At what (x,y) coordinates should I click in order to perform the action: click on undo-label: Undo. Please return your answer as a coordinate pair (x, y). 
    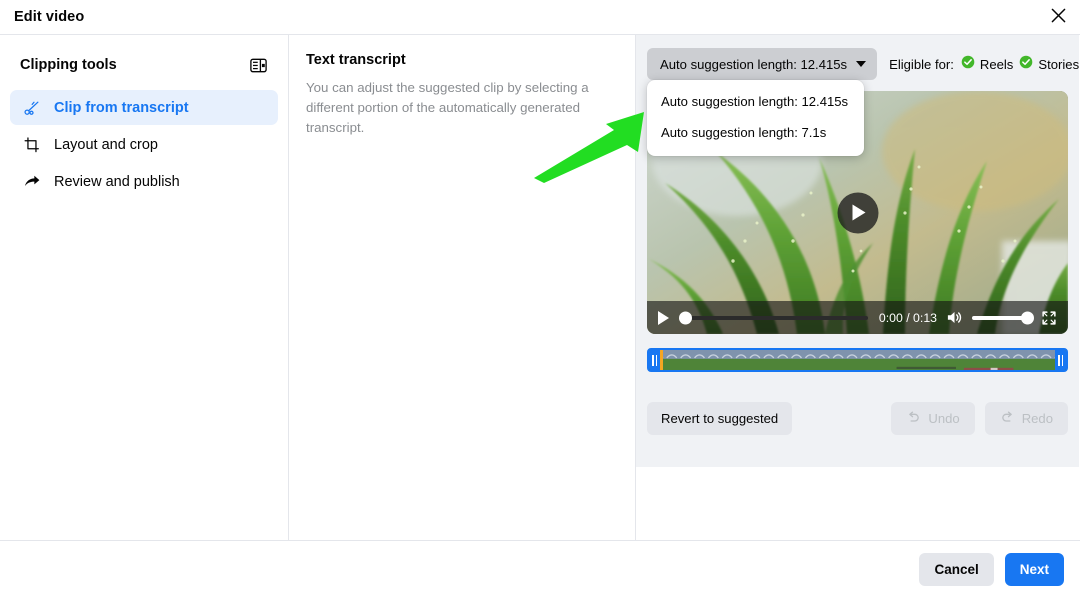
    Looking at the image, I should click on (944, 418).